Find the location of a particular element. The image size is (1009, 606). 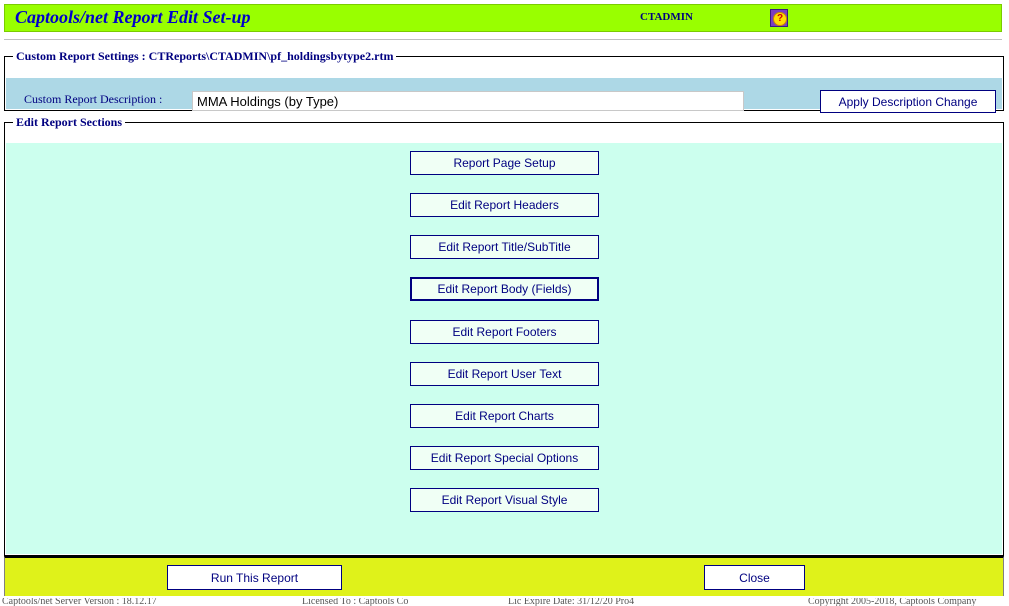

description-input is located at coordinates (468, 101).